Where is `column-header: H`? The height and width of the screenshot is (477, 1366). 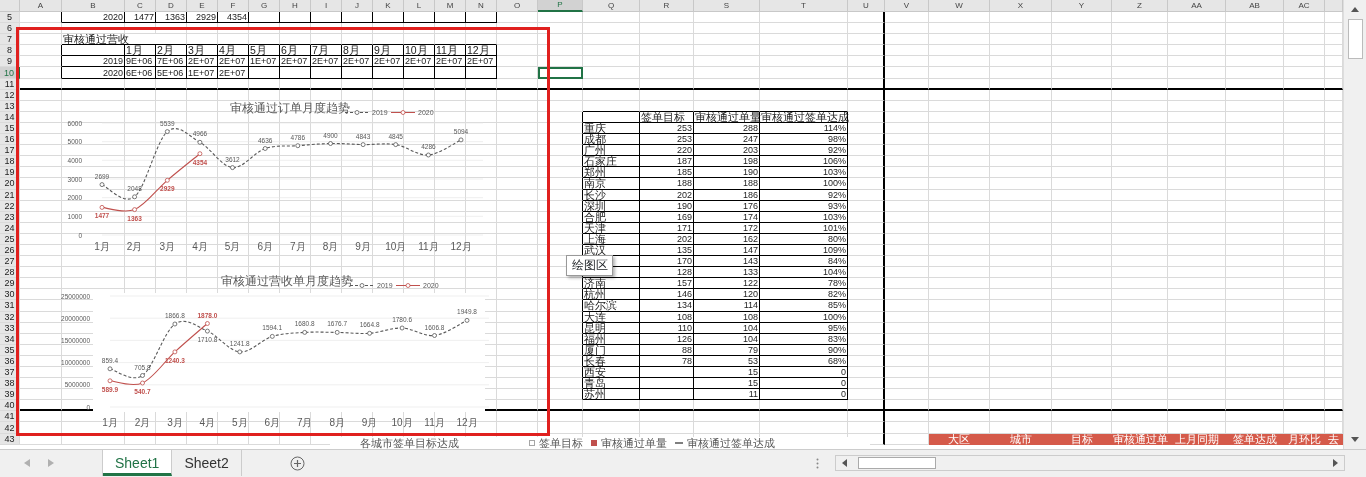 column-header: H is located at coordinates (295, 6).